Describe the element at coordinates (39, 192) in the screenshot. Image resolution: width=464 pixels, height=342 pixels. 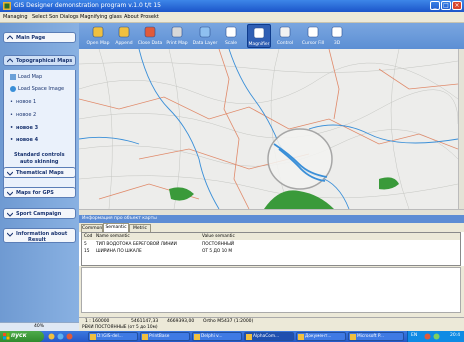
I see `sidebar-maps-gps: Maps for GPS` at that location.